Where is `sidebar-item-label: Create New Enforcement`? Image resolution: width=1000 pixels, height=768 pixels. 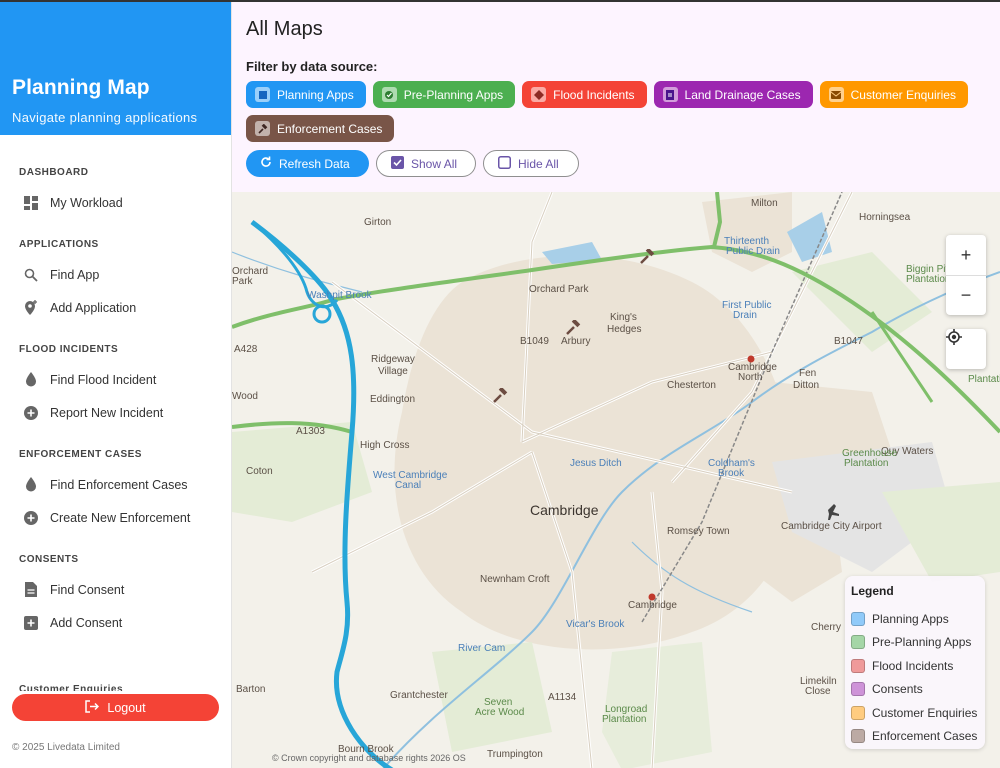
sidebar-item-label: Create New Enforcement is located at coordinates (120, 517).